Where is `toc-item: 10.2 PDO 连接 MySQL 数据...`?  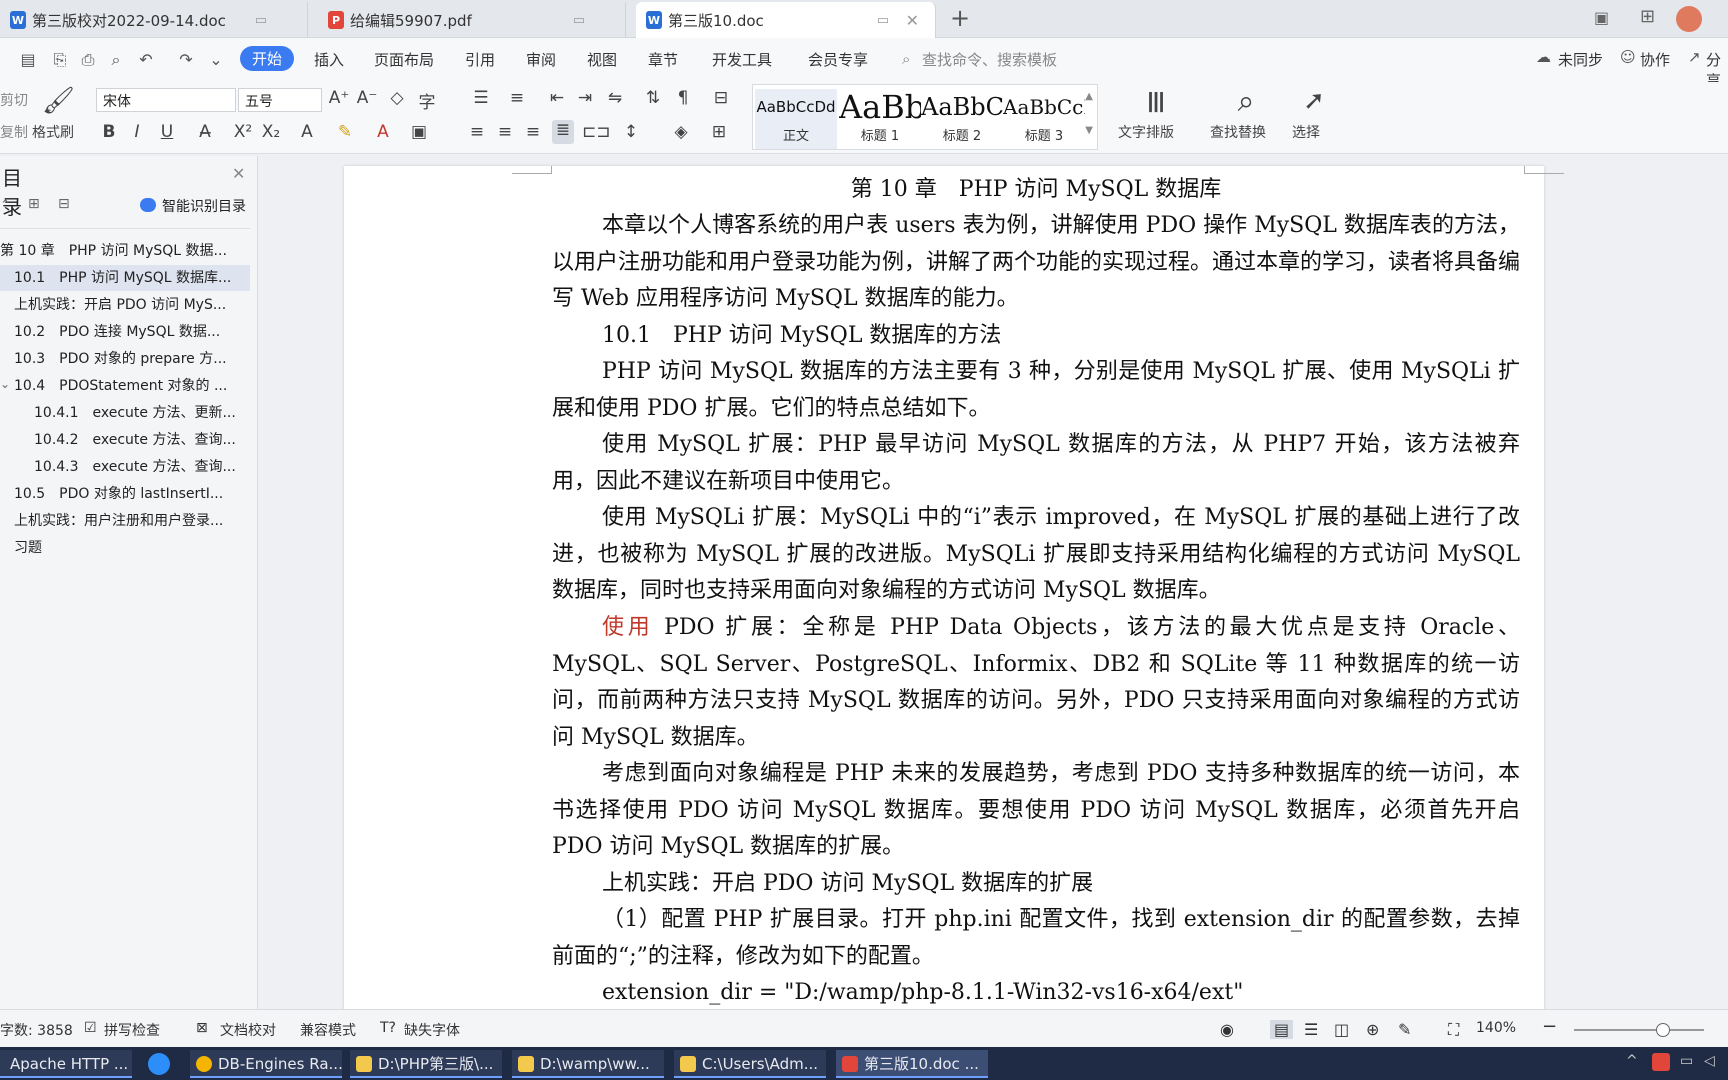
toc-item: 10.2 PDO 连接 MySQL 数据... is located at coordinates (125, 332).